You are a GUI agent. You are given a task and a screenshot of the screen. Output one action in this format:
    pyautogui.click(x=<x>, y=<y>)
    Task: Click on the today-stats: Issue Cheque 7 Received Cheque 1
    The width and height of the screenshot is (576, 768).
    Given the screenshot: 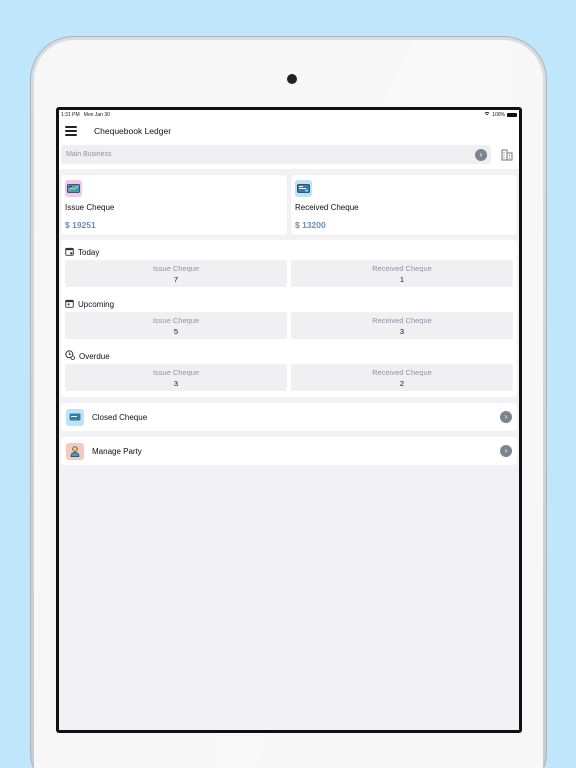 What is the action you would take?
    pyautogui.click(x=289, y=273)
    